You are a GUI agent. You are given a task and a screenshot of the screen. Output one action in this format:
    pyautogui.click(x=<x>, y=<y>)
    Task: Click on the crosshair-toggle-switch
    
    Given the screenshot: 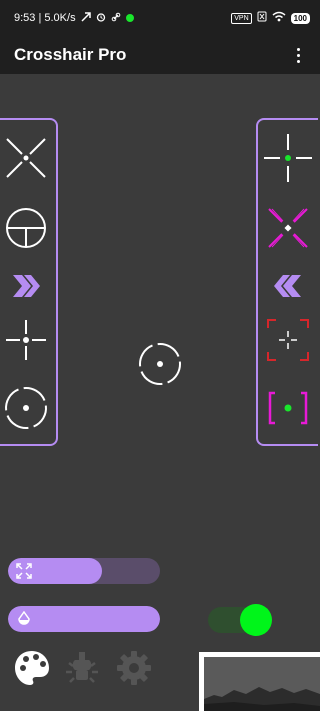 What is the action you would take?
    pyautogui.click(x=241, y=620)
    